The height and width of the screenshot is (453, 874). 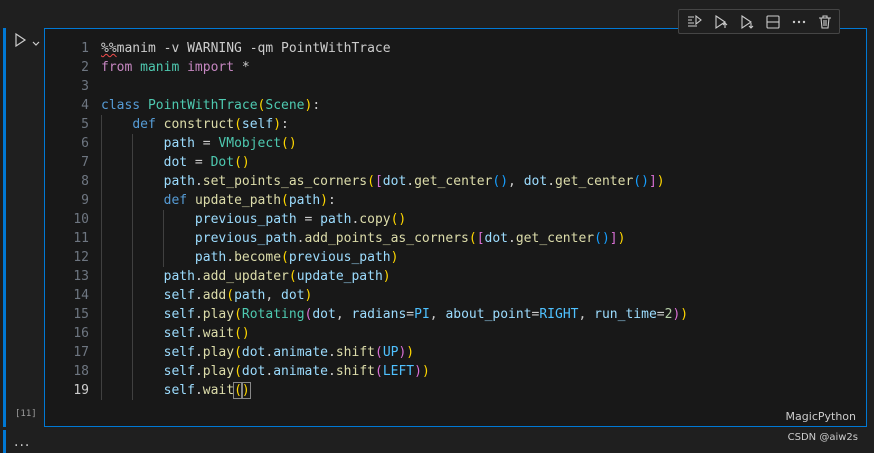 I want to click on line-number: 19, so click(x=81, y=390).